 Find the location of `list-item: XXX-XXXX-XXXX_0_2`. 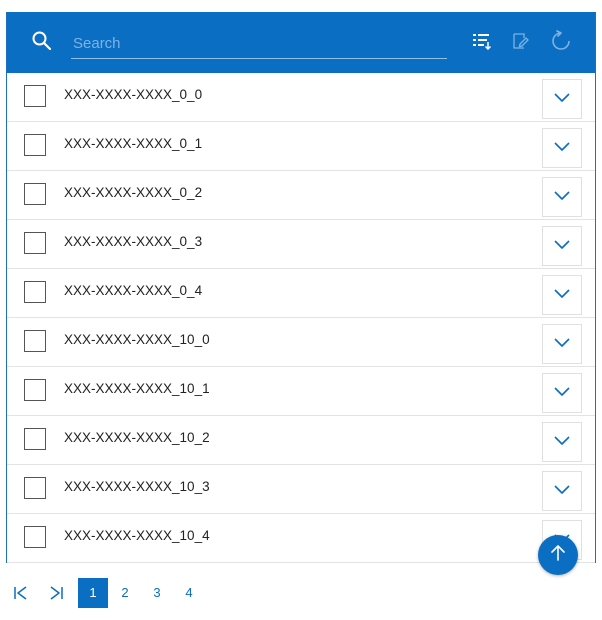

list-item: XXX-XXXX-XXXX_0_2 is located at coordinates (301, 195).